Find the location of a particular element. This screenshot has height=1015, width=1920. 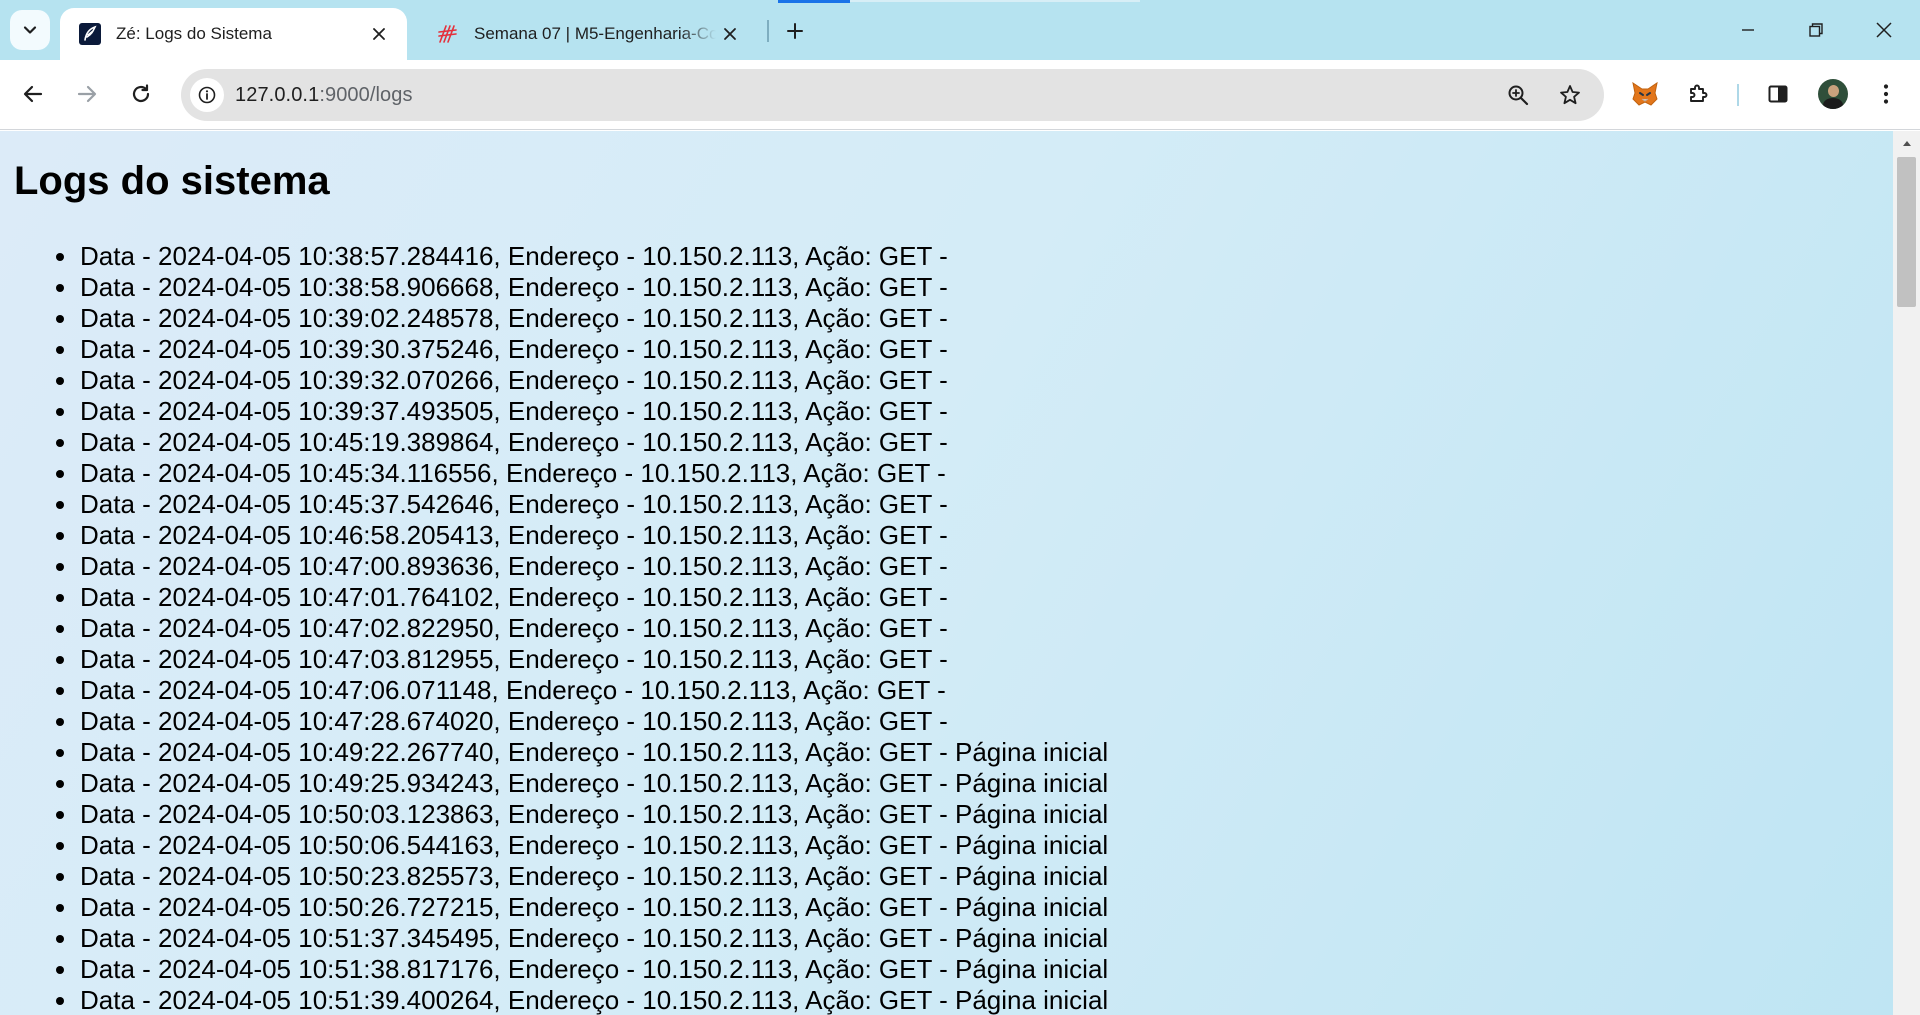

restore-icon is located at coordinates (1816, 30).